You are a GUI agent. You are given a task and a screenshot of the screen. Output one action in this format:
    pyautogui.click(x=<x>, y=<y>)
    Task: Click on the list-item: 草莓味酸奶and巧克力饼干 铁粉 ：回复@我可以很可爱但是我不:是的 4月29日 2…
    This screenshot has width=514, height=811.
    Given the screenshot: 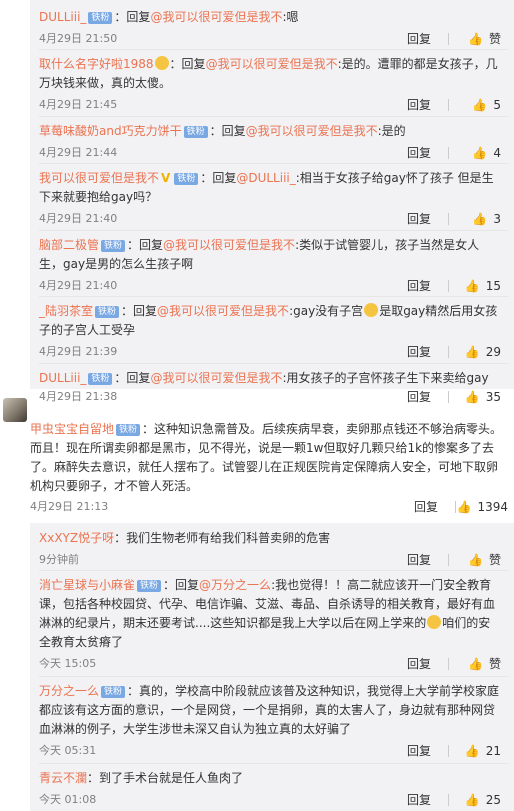 What is the action you would take?
    pyautogui.click(x=270, y=142)
    